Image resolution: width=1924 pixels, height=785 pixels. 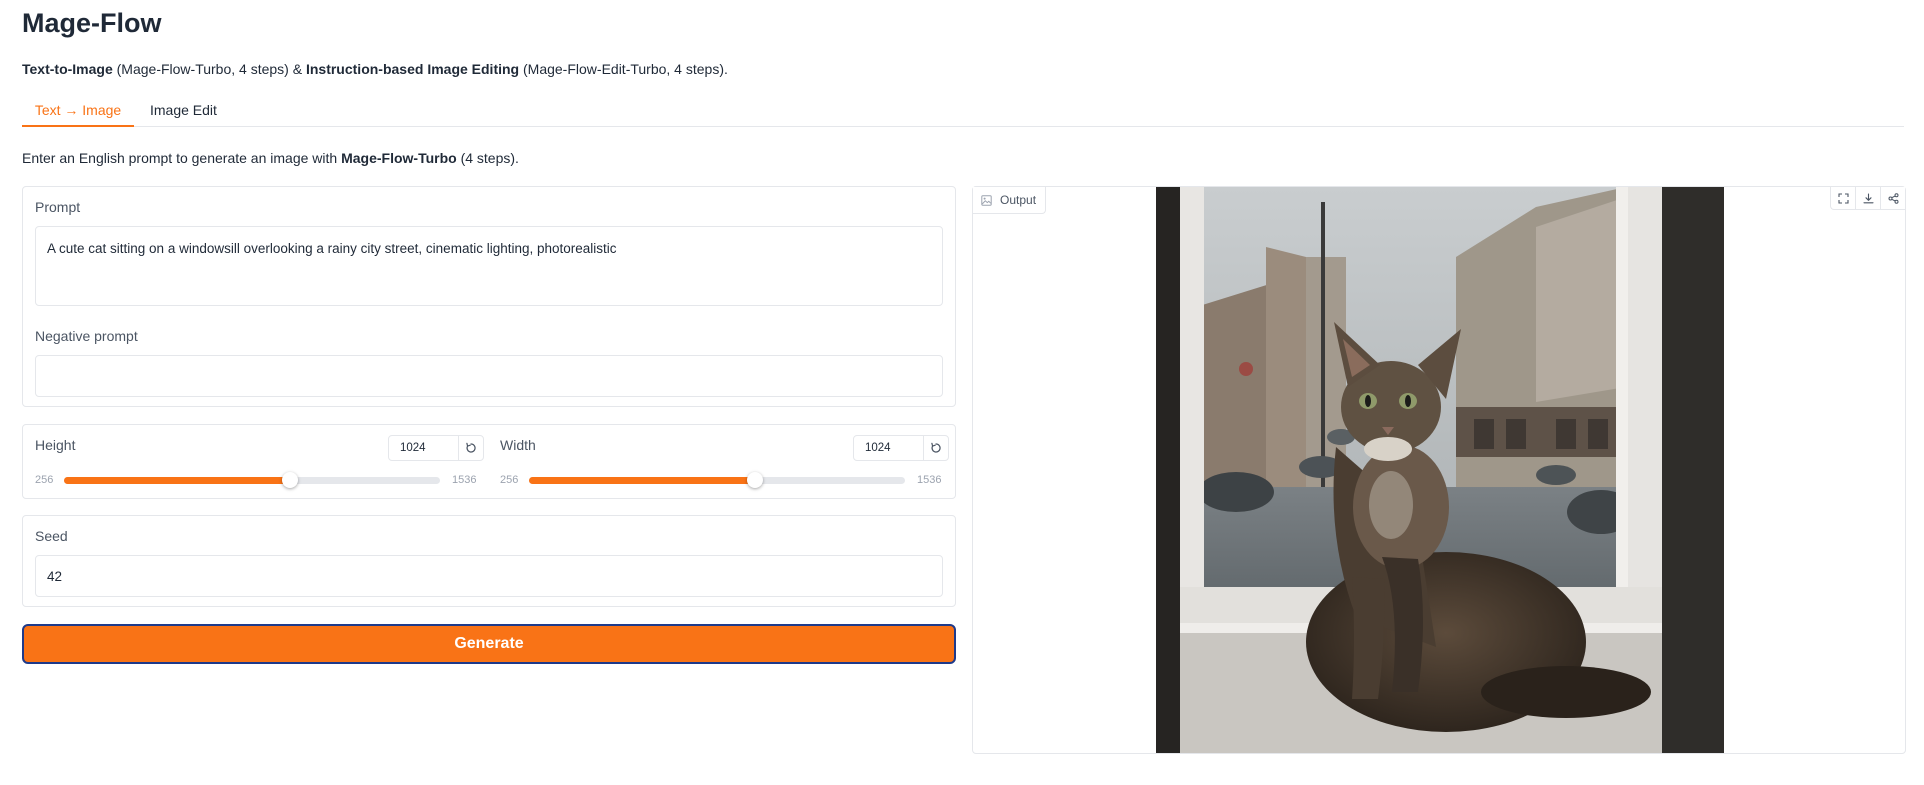 I want to click on tab-bar: Text → Image Image Edit, so click(x=963, y=110).